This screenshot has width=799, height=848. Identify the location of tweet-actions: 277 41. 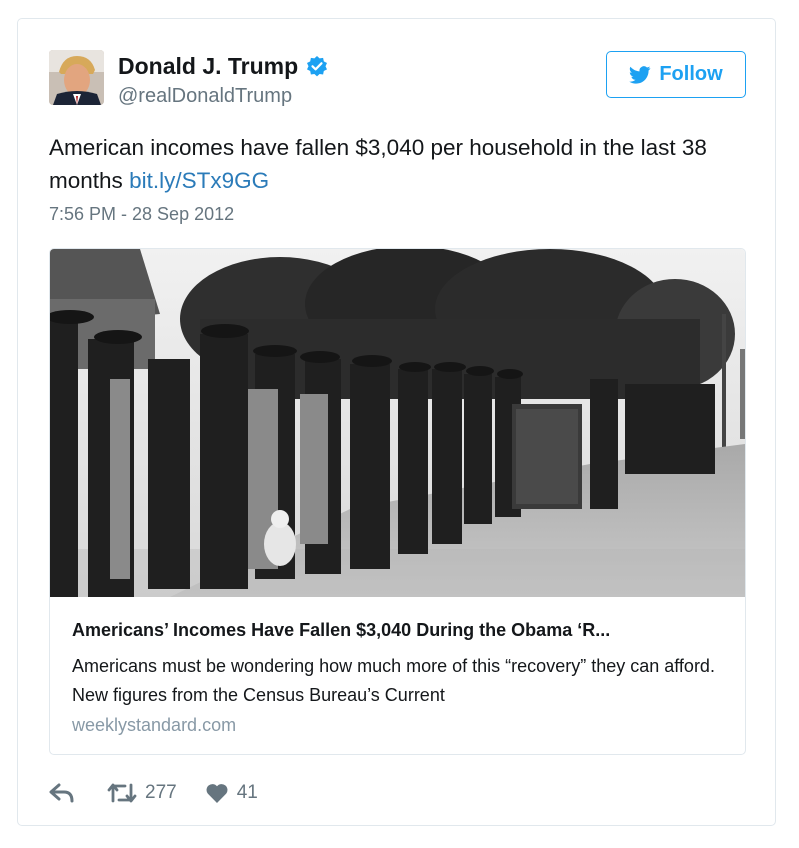
(153, 793).